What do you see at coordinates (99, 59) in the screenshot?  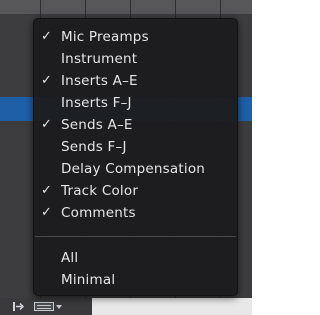 I see `menu-item-label: Instrument` at bounding box center [99, 59].